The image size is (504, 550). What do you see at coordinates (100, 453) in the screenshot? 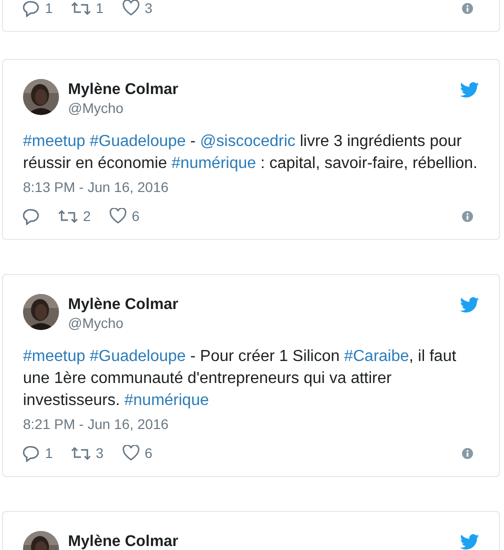
I see `retweet-count: 3` at bounding box center [100, 453].